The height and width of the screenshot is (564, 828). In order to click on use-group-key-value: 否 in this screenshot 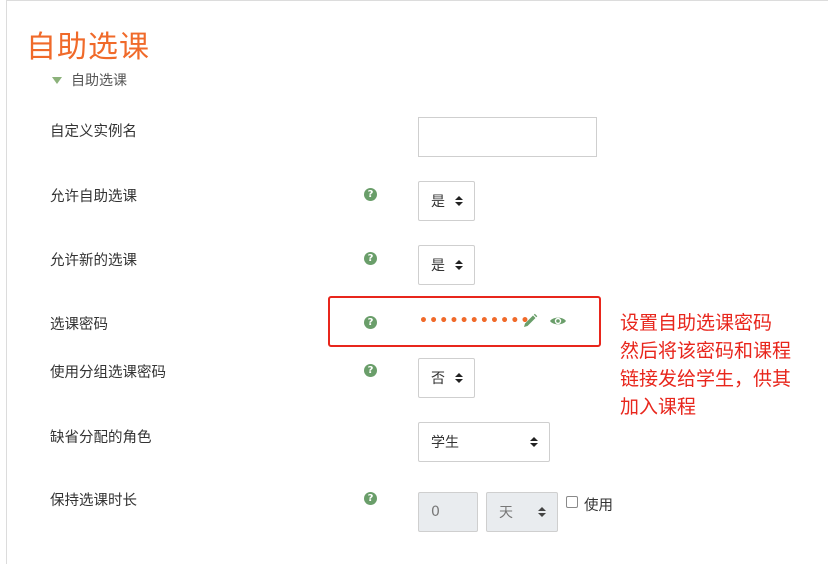, I will do `click(438, 379)`.